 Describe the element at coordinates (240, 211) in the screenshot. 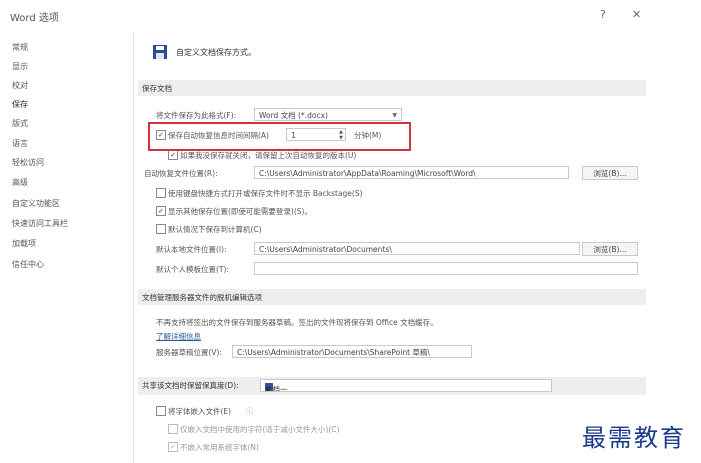

I see `show-other-locations-label: 显示其他保存位置(即使可能需要登录)(S)。` at that location.